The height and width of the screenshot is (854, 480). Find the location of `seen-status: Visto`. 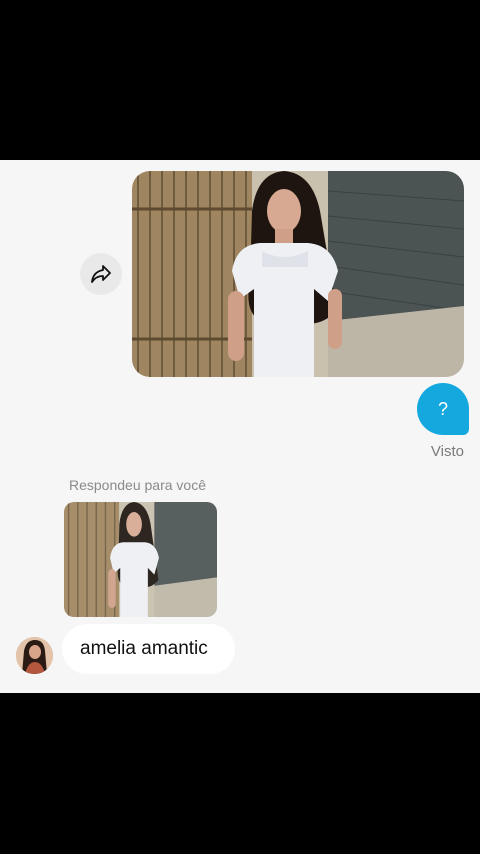

seen-status: Visto is located at coordinates (447, 451).